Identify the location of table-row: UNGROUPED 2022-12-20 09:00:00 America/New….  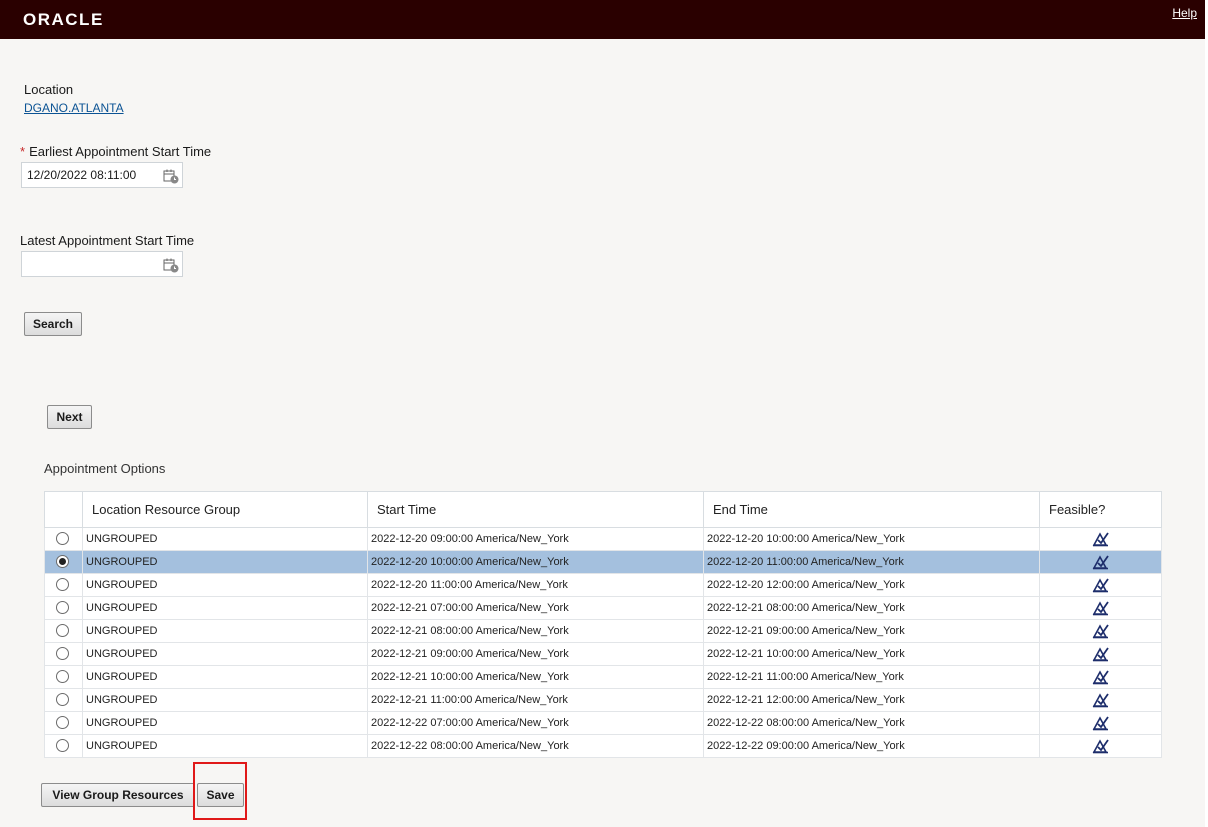
(603, 539).